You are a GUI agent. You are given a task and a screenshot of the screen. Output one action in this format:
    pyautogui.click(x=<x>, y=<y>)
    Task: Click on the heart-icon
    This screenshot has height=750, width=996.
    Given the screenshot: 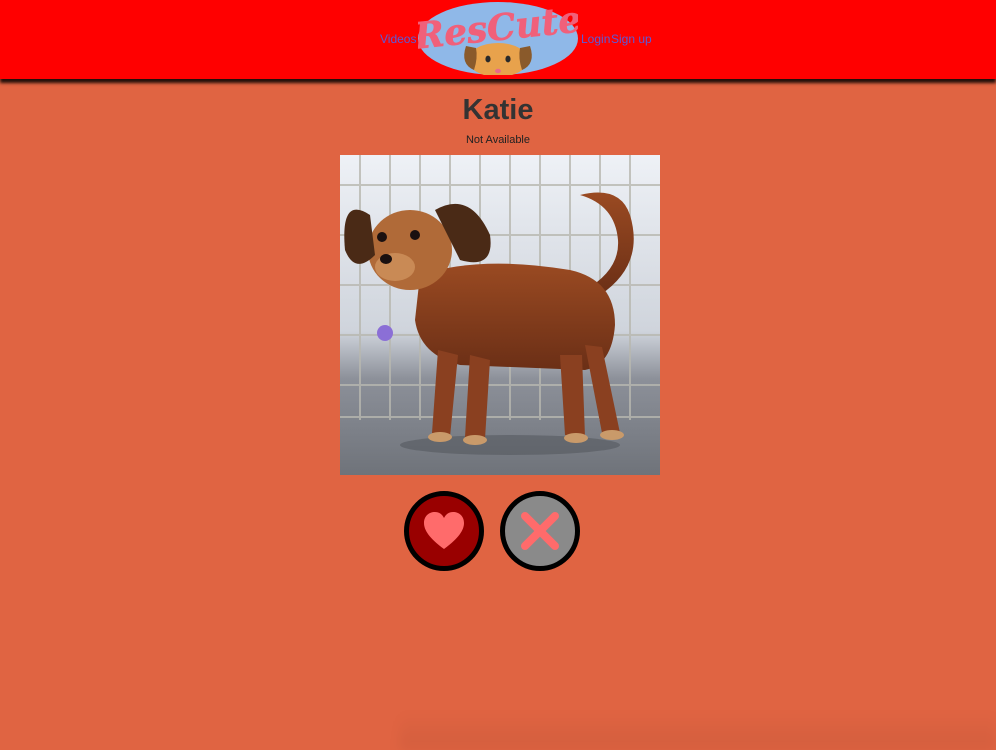 What is the action you would take?
    pyautogui.click(x=444, y=530)
    